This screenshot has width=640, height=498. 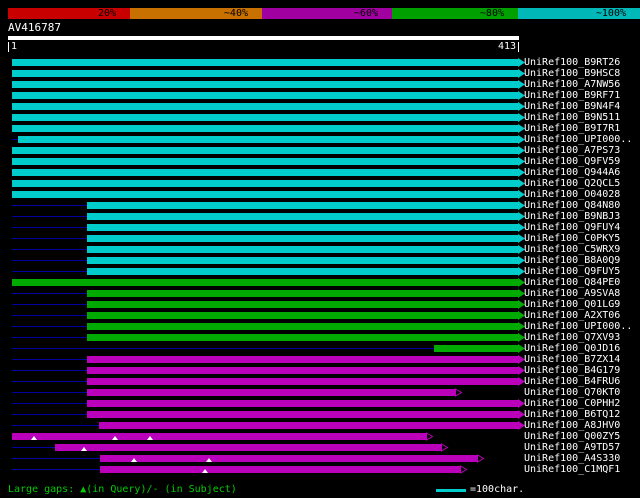 I want to click on scale-segment: ~40%, so click(x=196, y=13).